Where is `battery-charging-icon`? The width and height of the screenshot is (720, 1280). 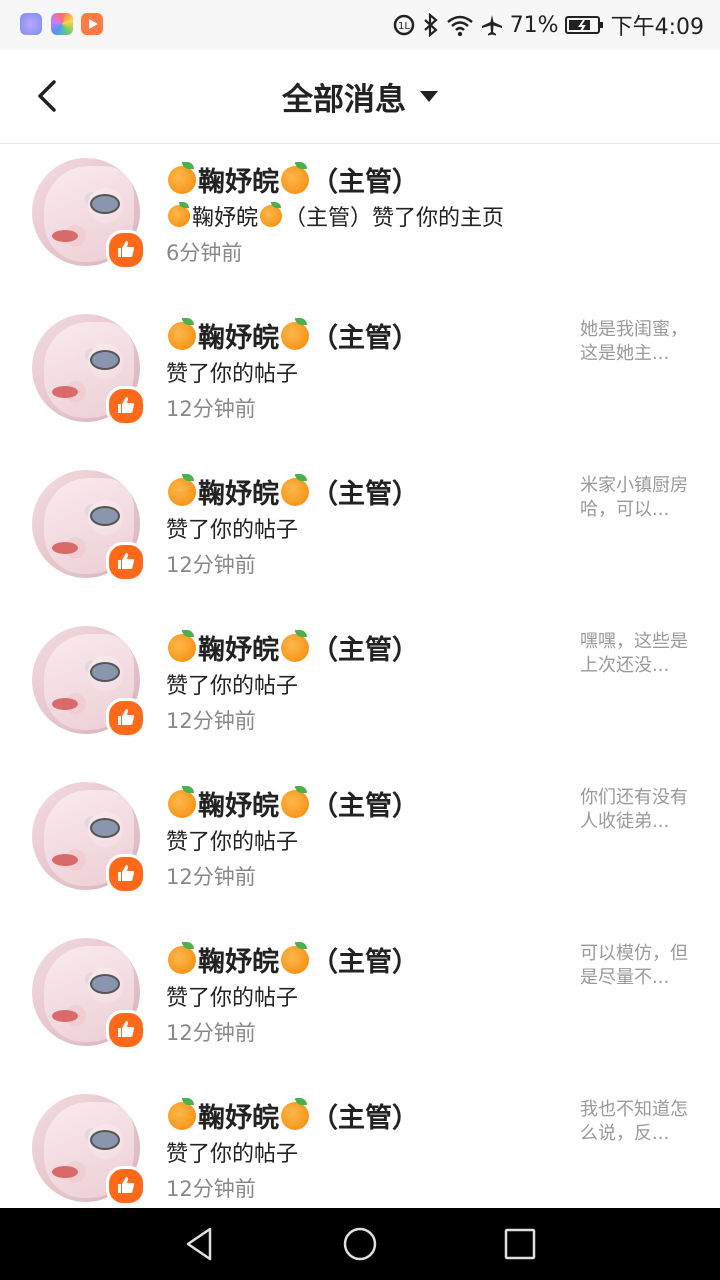 battery-charging-icon is located at coordinates (583, 25).